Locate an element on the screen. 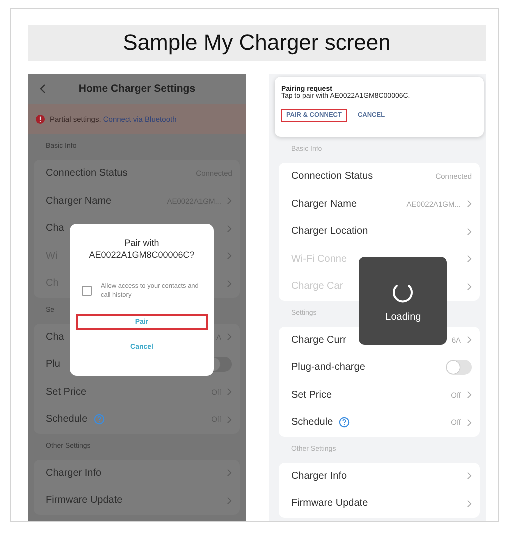  slide-title: Sample My Charger screen is located at coordinates (257, 43).